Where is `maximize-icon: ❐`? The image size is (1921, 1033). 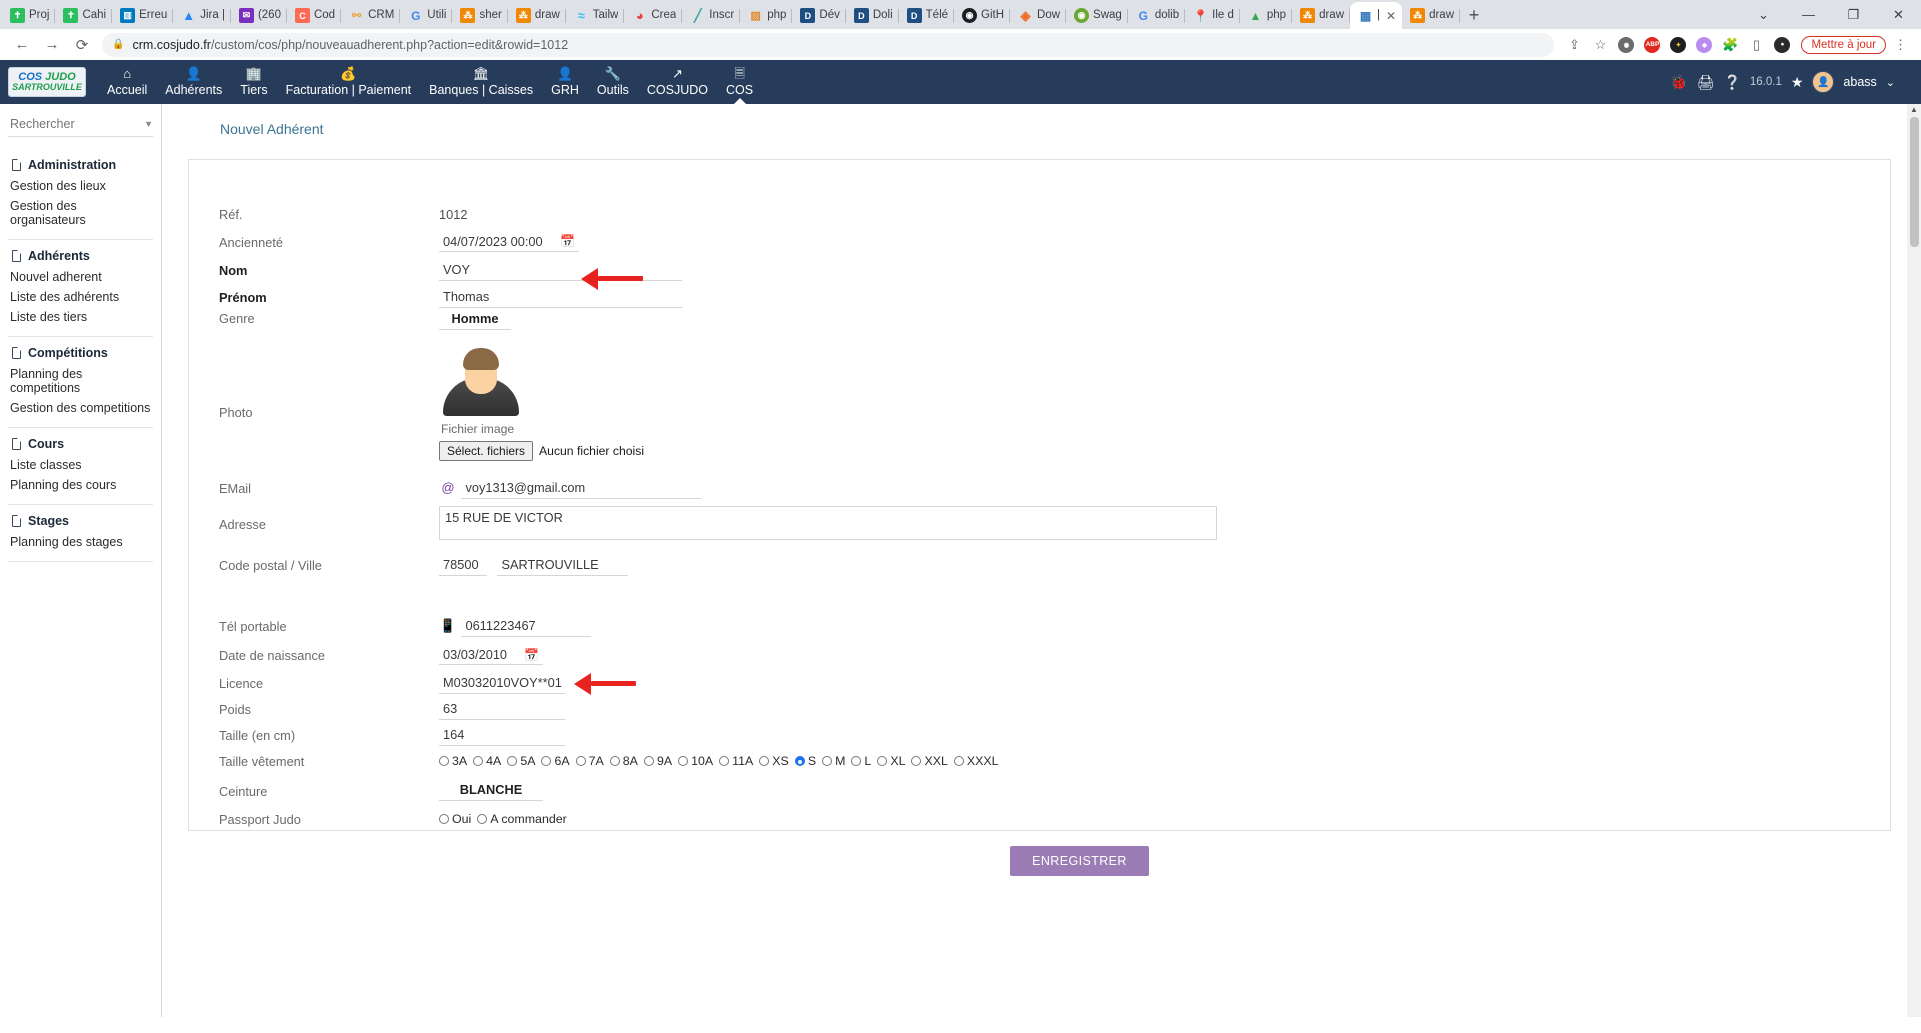
maximize-icon: ❐ is located at coordinates (1853, 14).